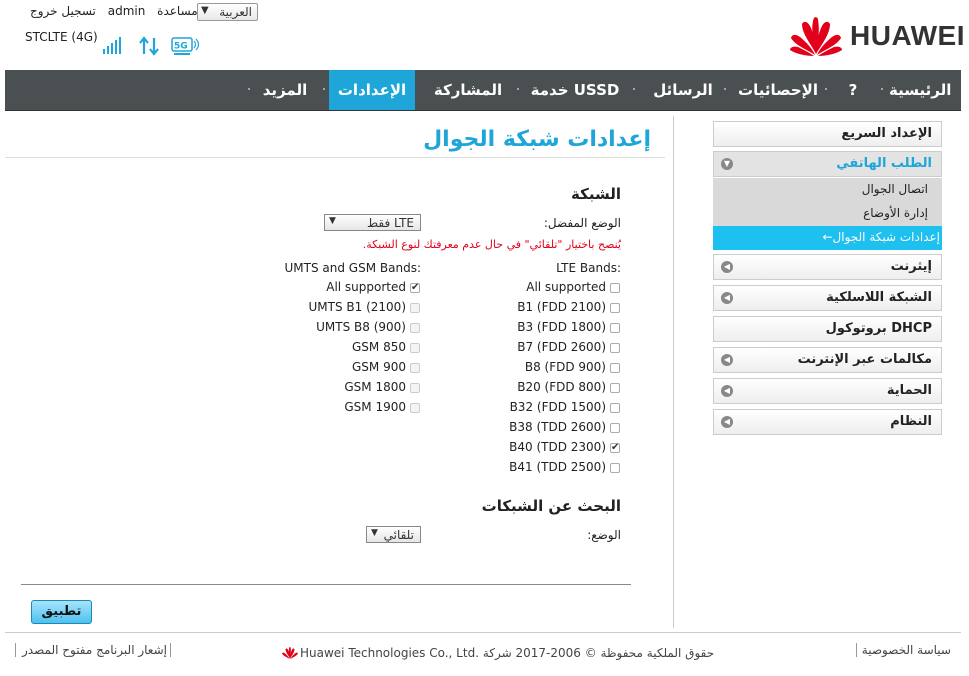 The image size is (969, 676). I want to click on sidebar-item-label: الإعداد السريع, so click(886, 133).